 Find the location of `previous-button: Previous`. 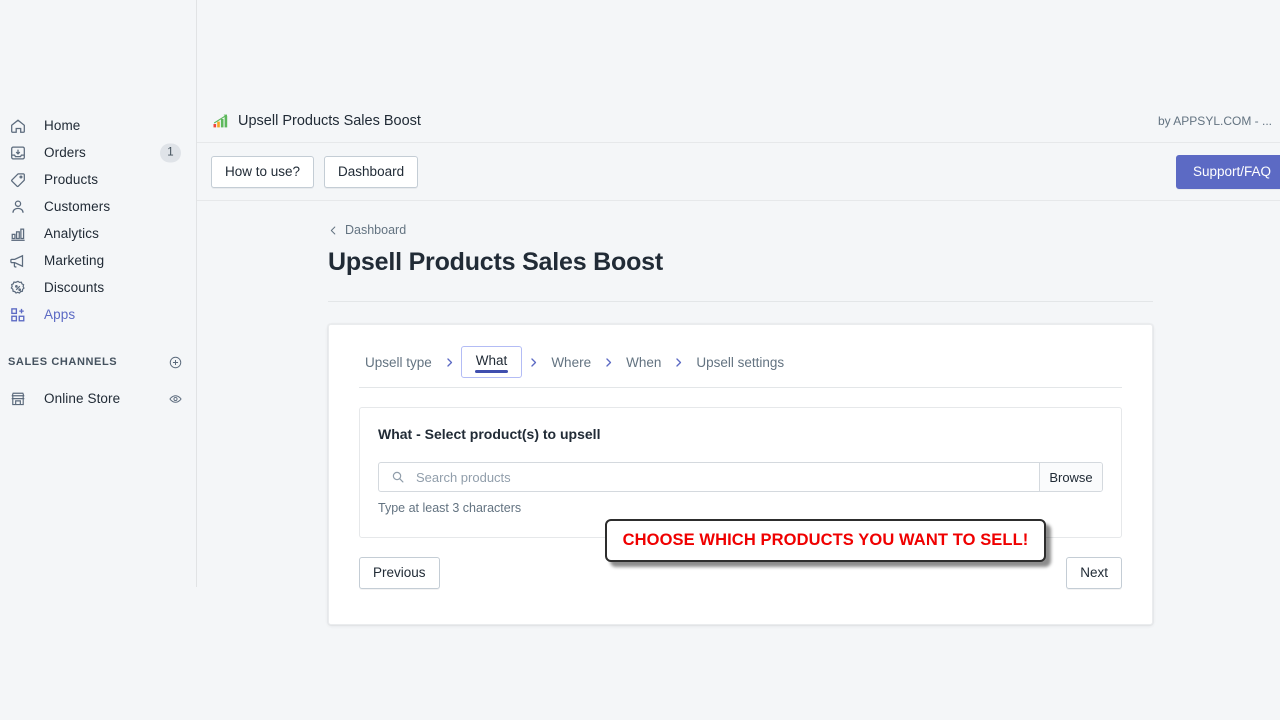

previous-button: Previous is located at coordinates (399, 573).